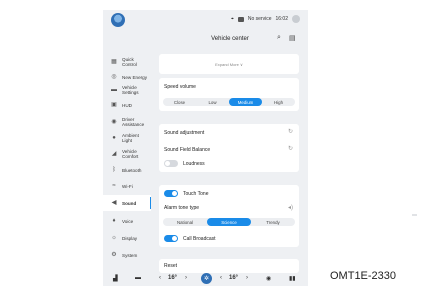 This screenshot has height=291, width=427. I want to click on temp-increase-left: ›, so click(186, 278).